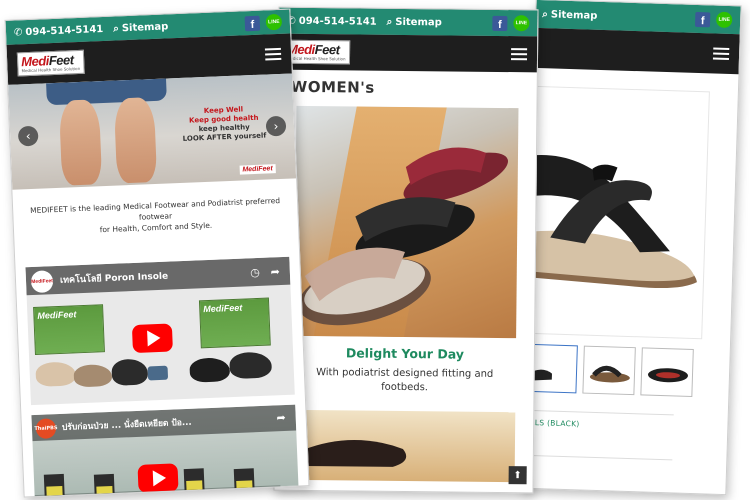 This screenshot has height=500, width=750. Describe the element at coordinates (637, 51) in the screenshot. I see `main-navbar` at that location.